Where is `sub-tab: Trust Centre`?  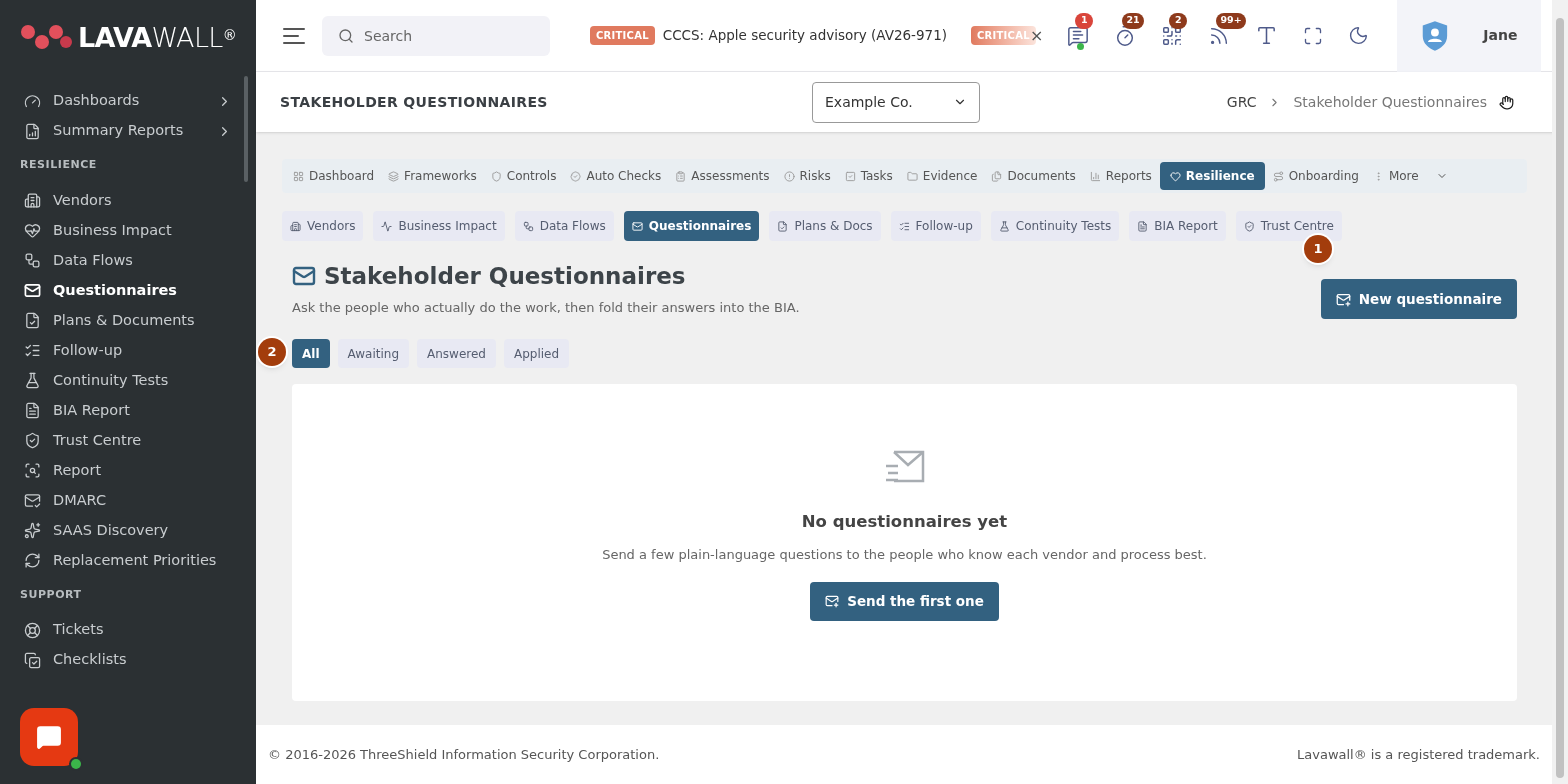 sub-tab: Trust Centre is located at coordinates (1288, 226).